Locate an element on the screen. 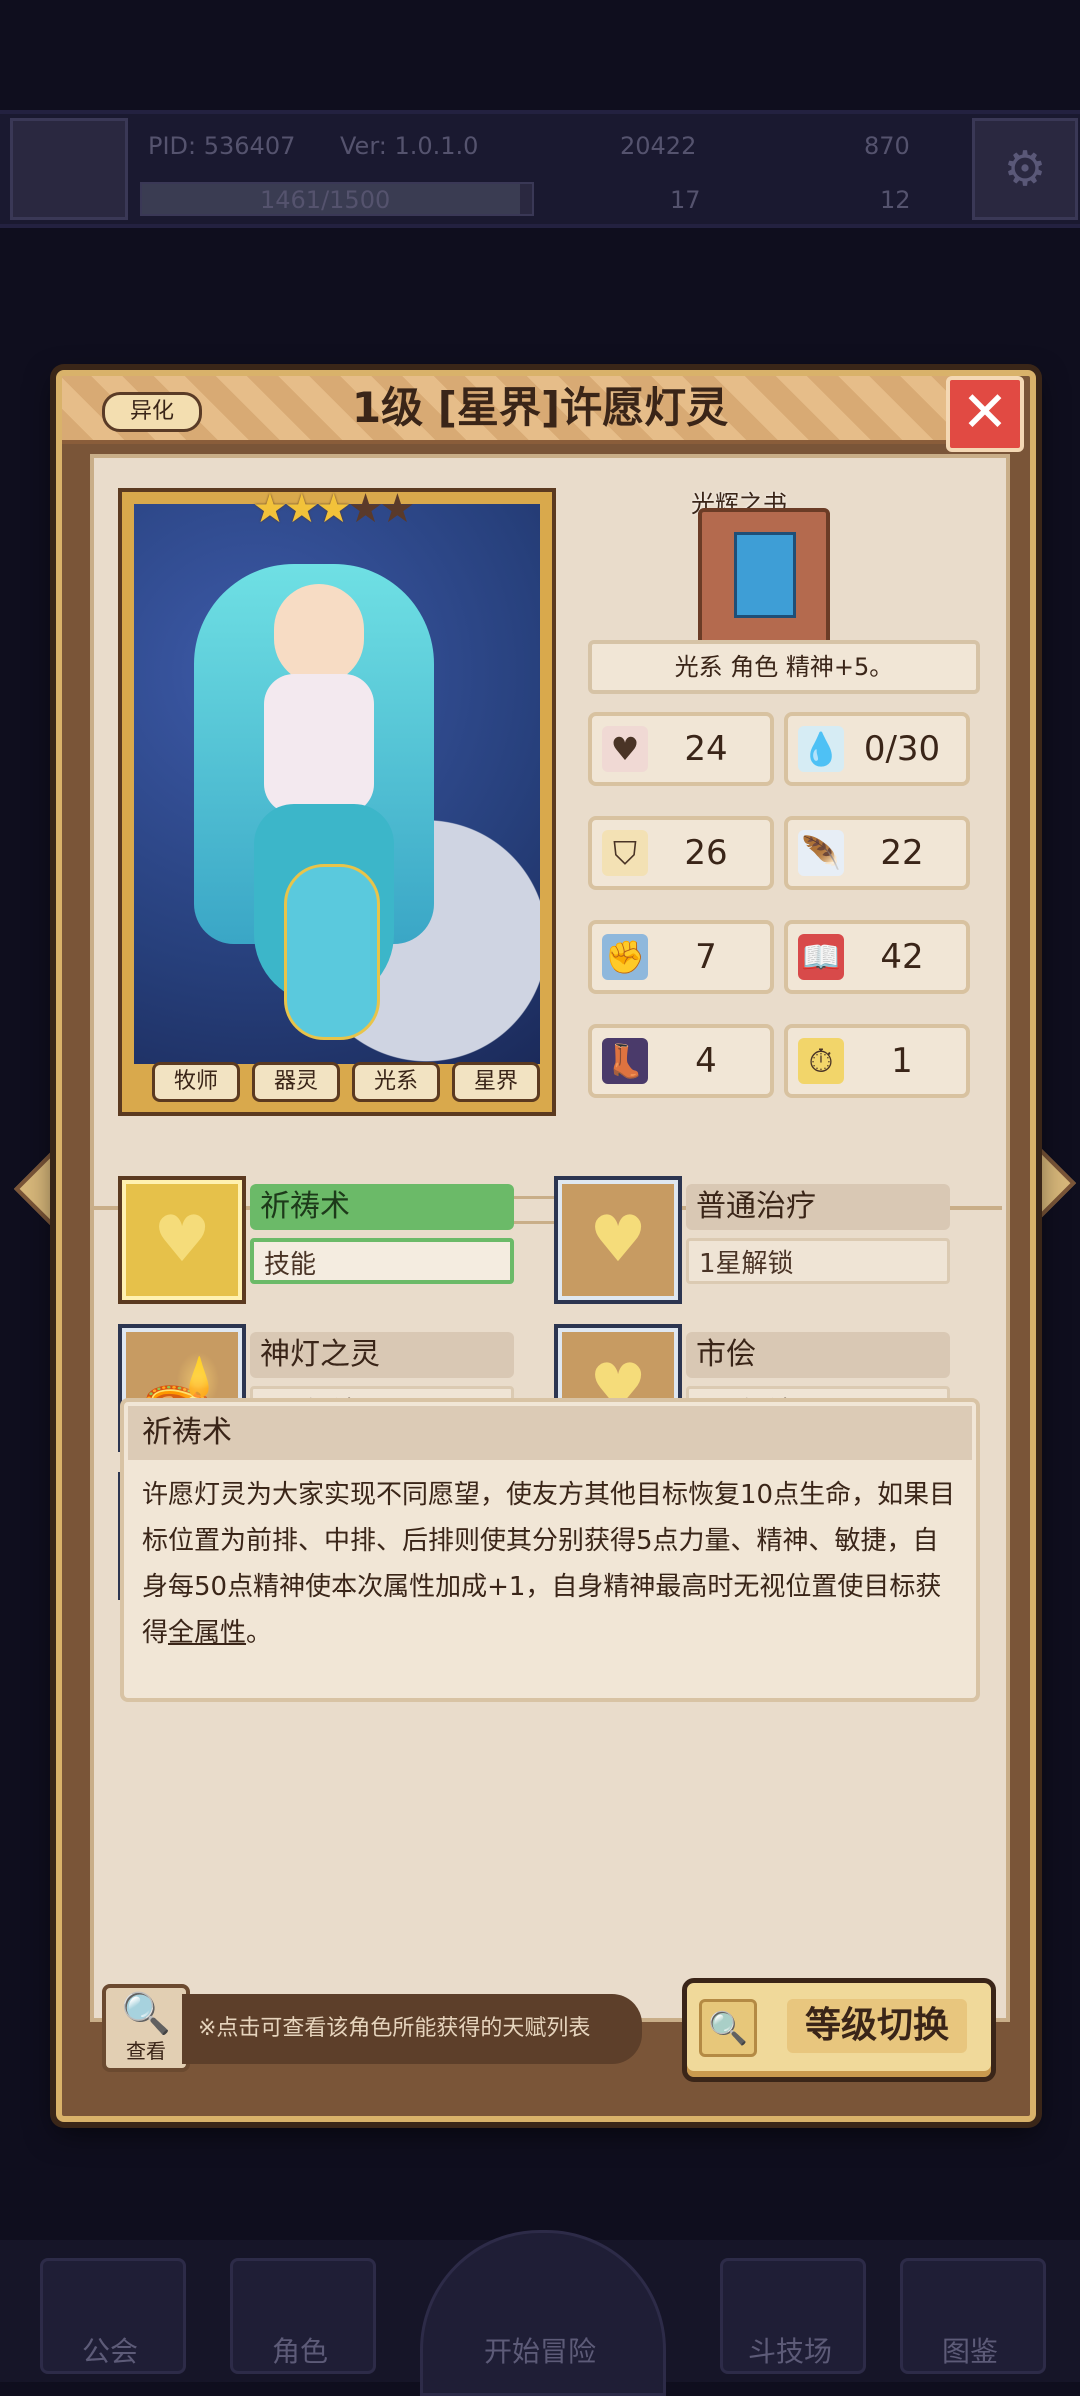 This screenshot has width=1080, height=2396. level-magnifier-icon: 🔍 is located at coordinates (728, 2028).